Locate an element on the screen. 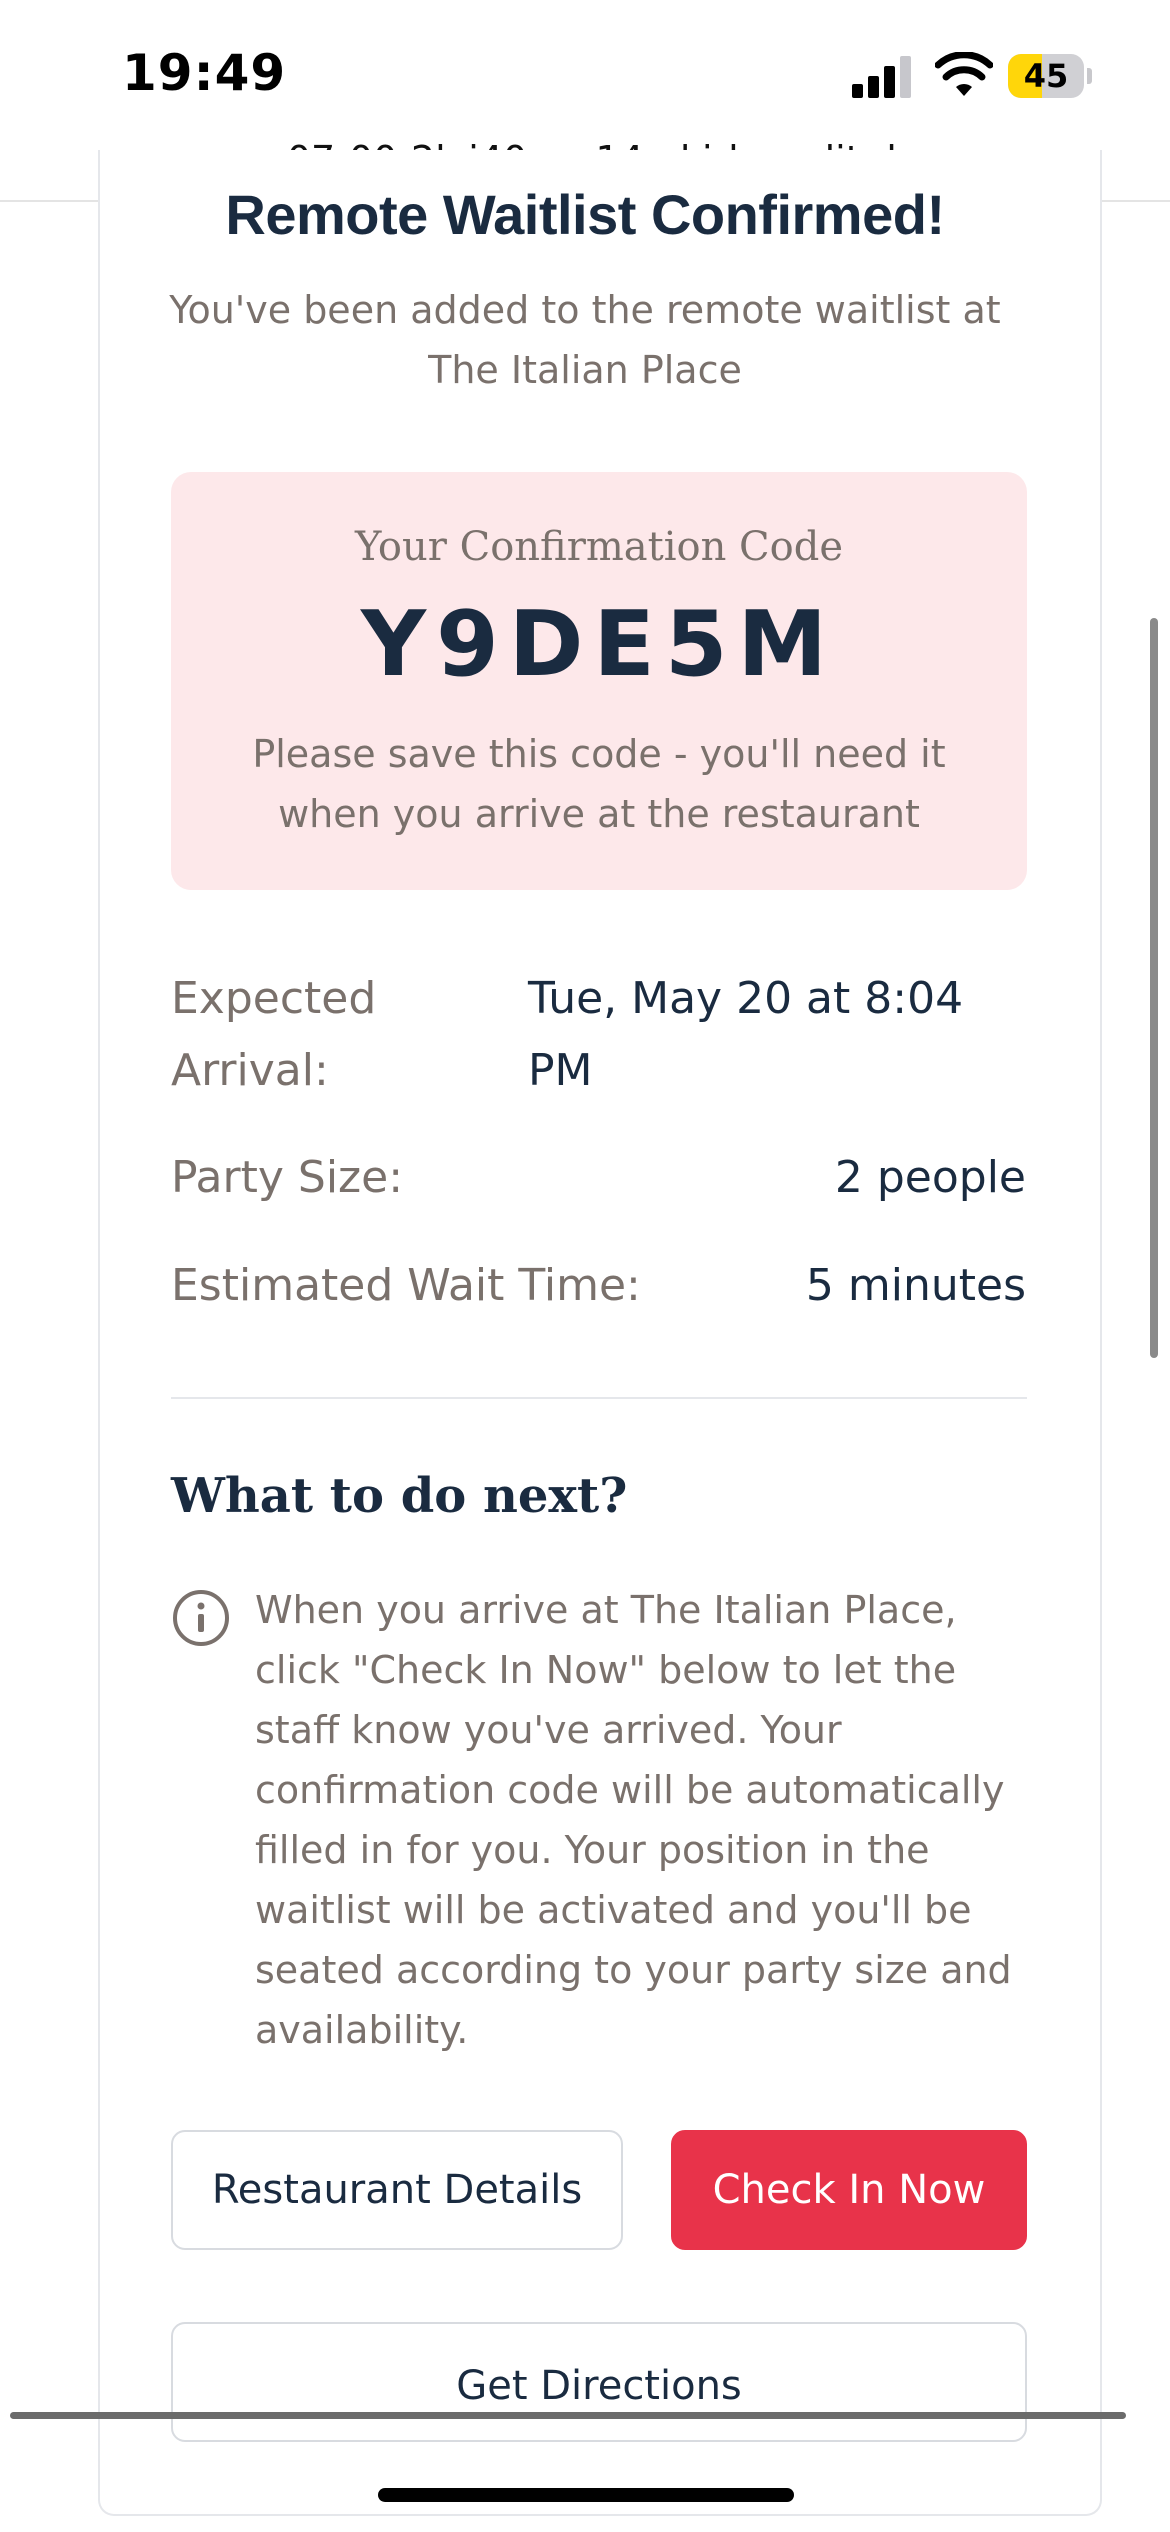 Image resolution: width=1170 pixels, height=2532 pixels. arrival-label: Expected Arrival: is located at coordinates (274, 1034).